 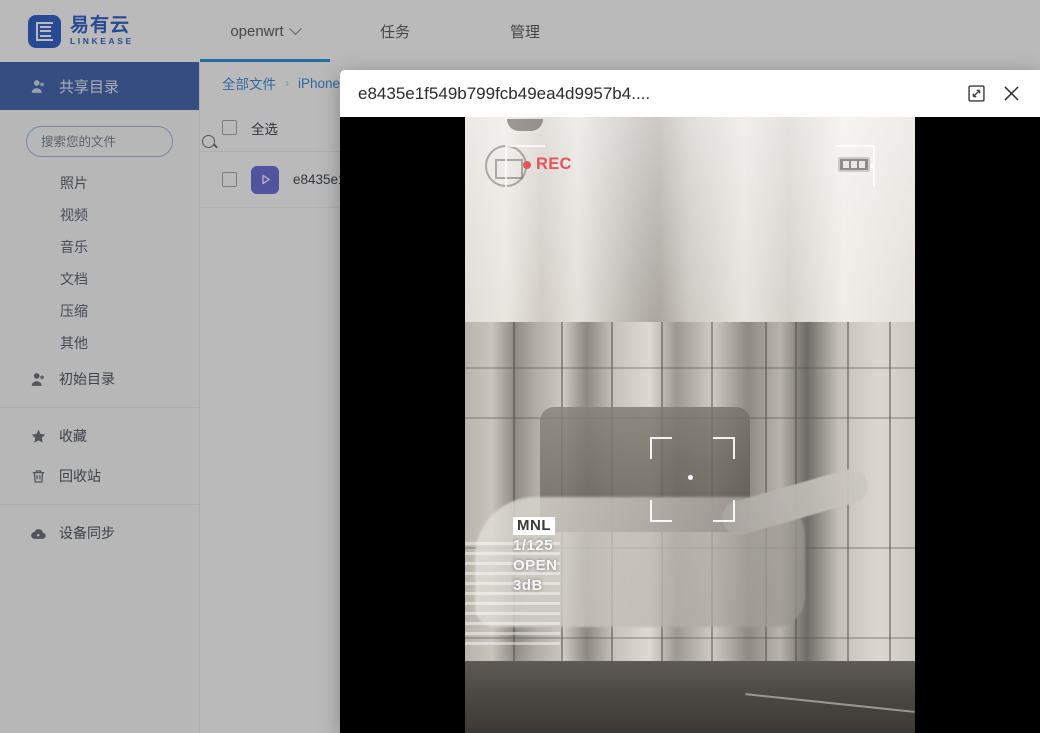 I want to click on osd-rec-label: REC, so click(x=554, y=164).